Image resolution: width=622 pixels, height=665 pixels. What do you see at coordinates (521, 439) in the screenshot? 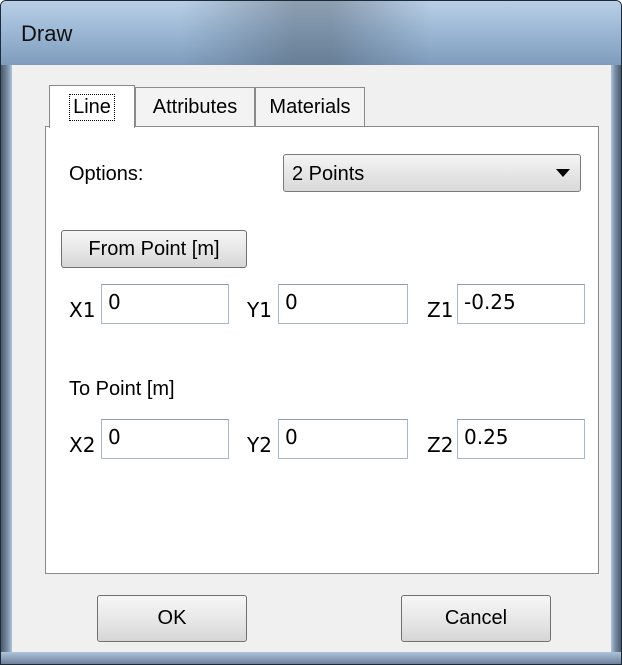
I see `z2-field: 0.25` at bounding box center [521, 439].